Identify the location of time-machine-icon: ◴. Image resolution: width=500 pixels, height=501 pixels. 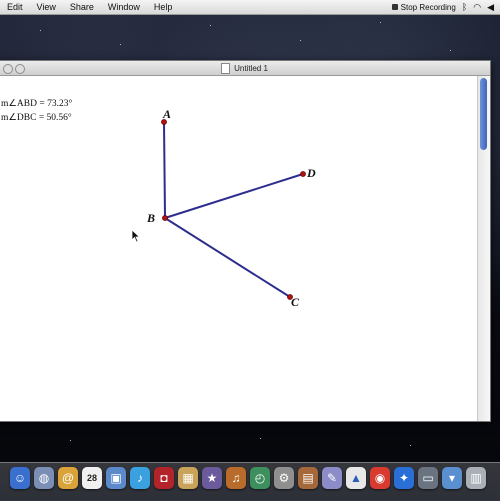
(260, 478).